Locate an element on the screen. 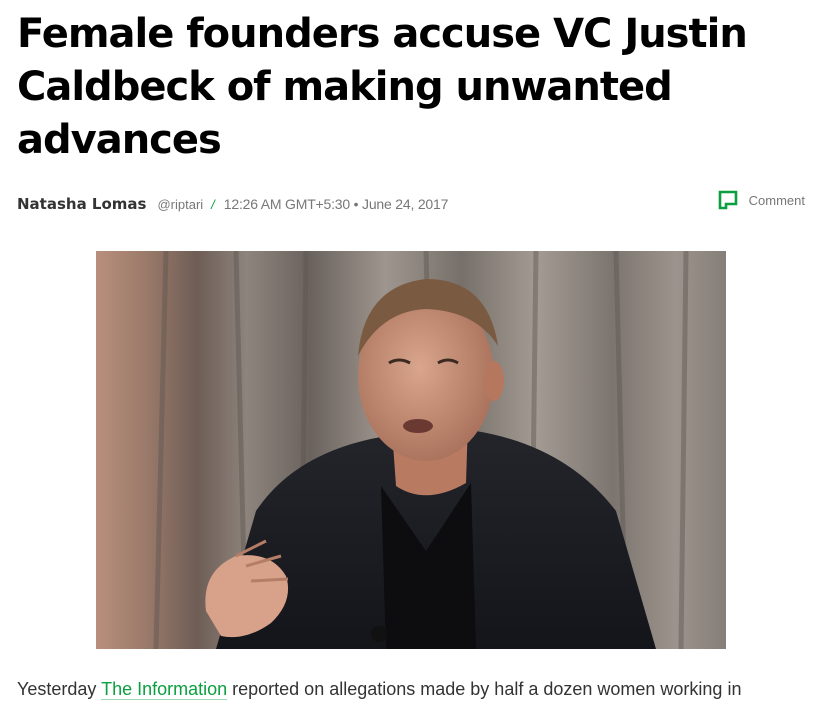 Image resolution: width=815 pixels, height=702 pixels. body-prefix: Yesterday is located at coordinates (59, 689).